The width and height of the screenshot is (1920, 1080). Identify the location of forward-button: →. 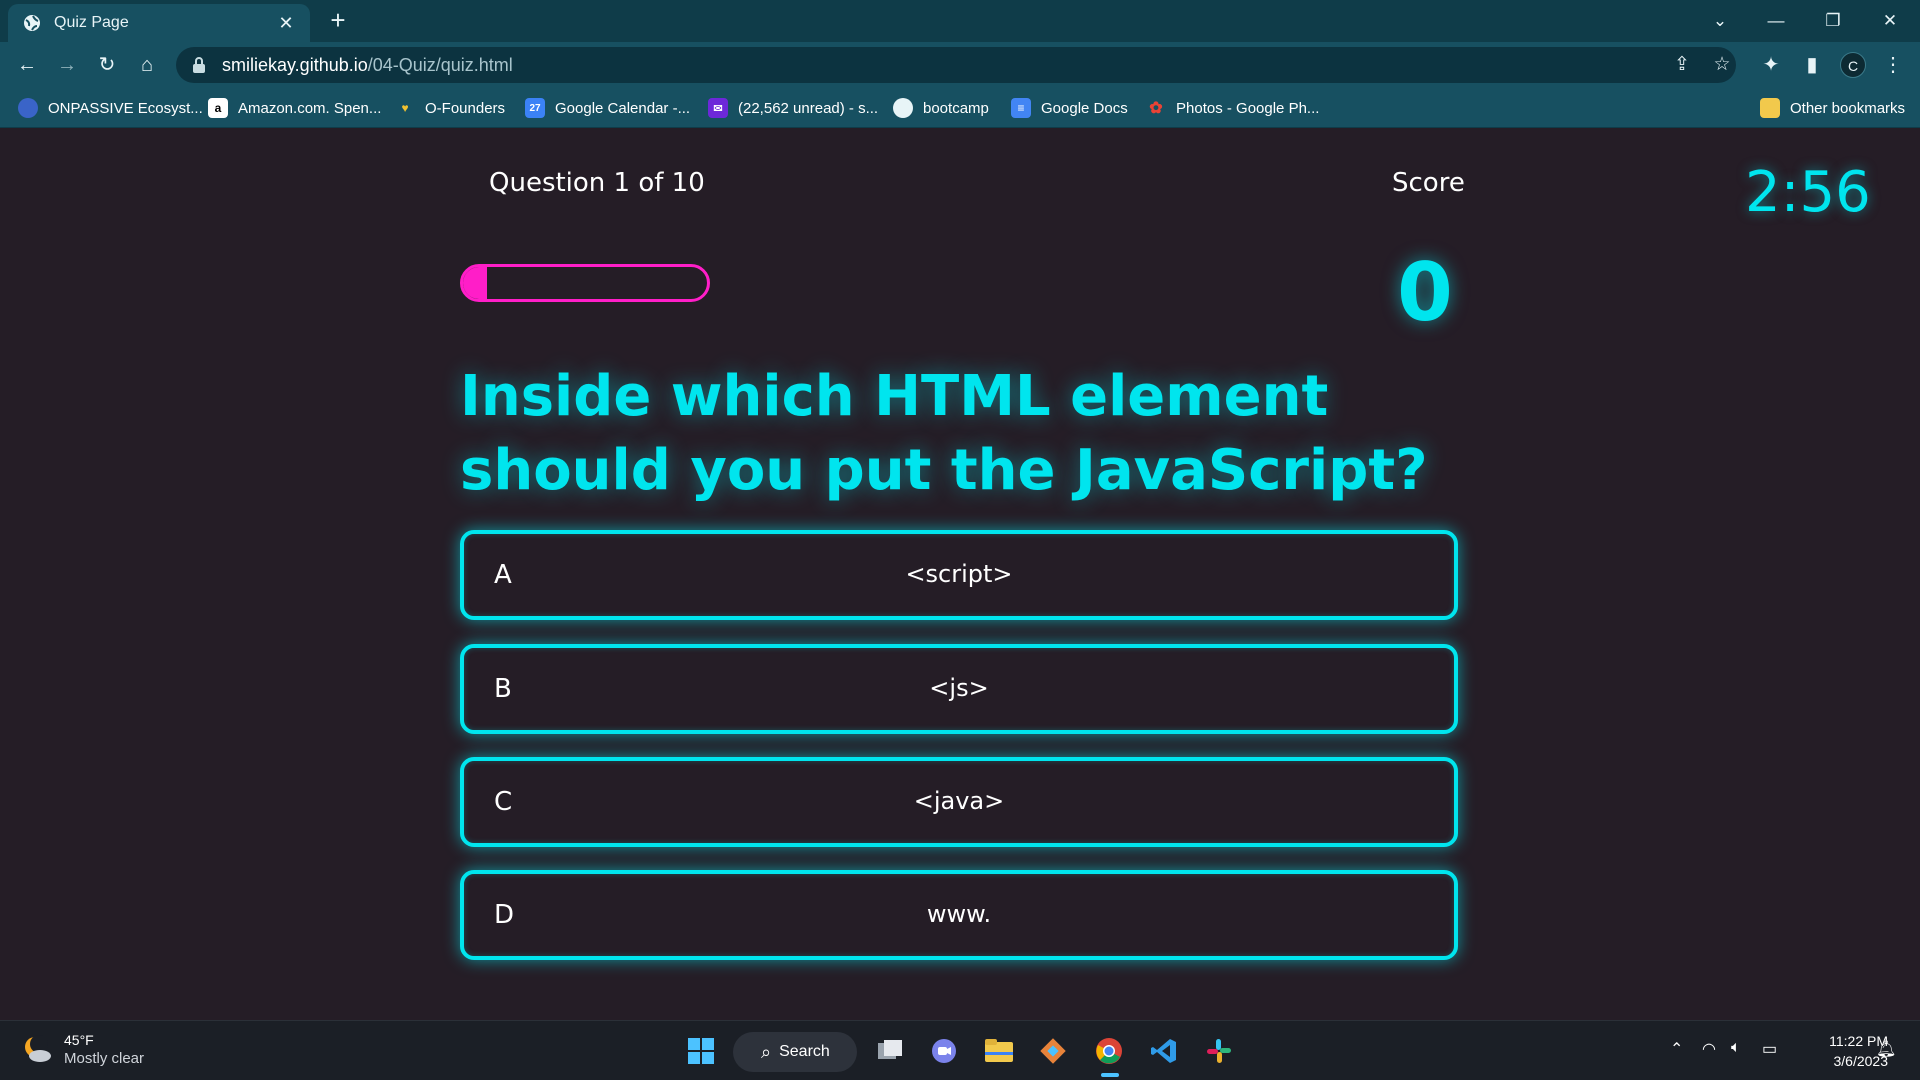
(67, 65).